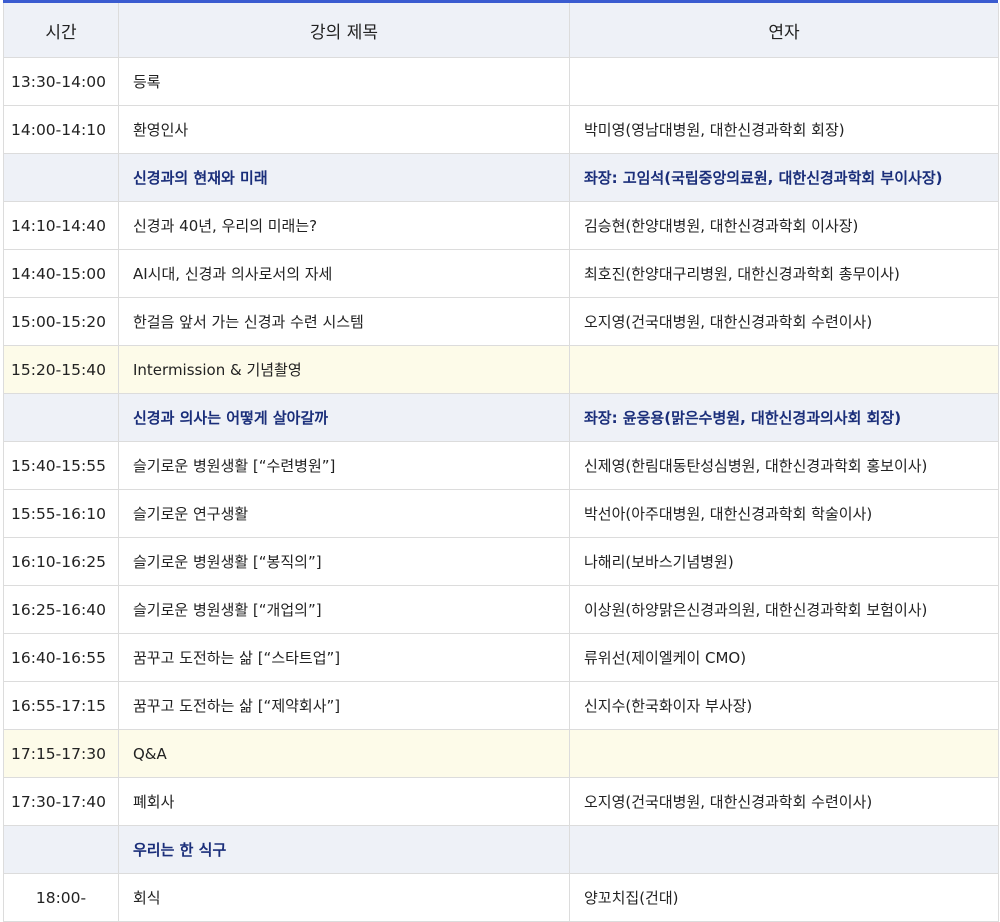 The height and width of the screenshot is (922, 1000). Describe the element at coordinates (784, 657) in the screenshot. I see `cell-speaker: 류위선(제이엘케이 CMO)` at that location.